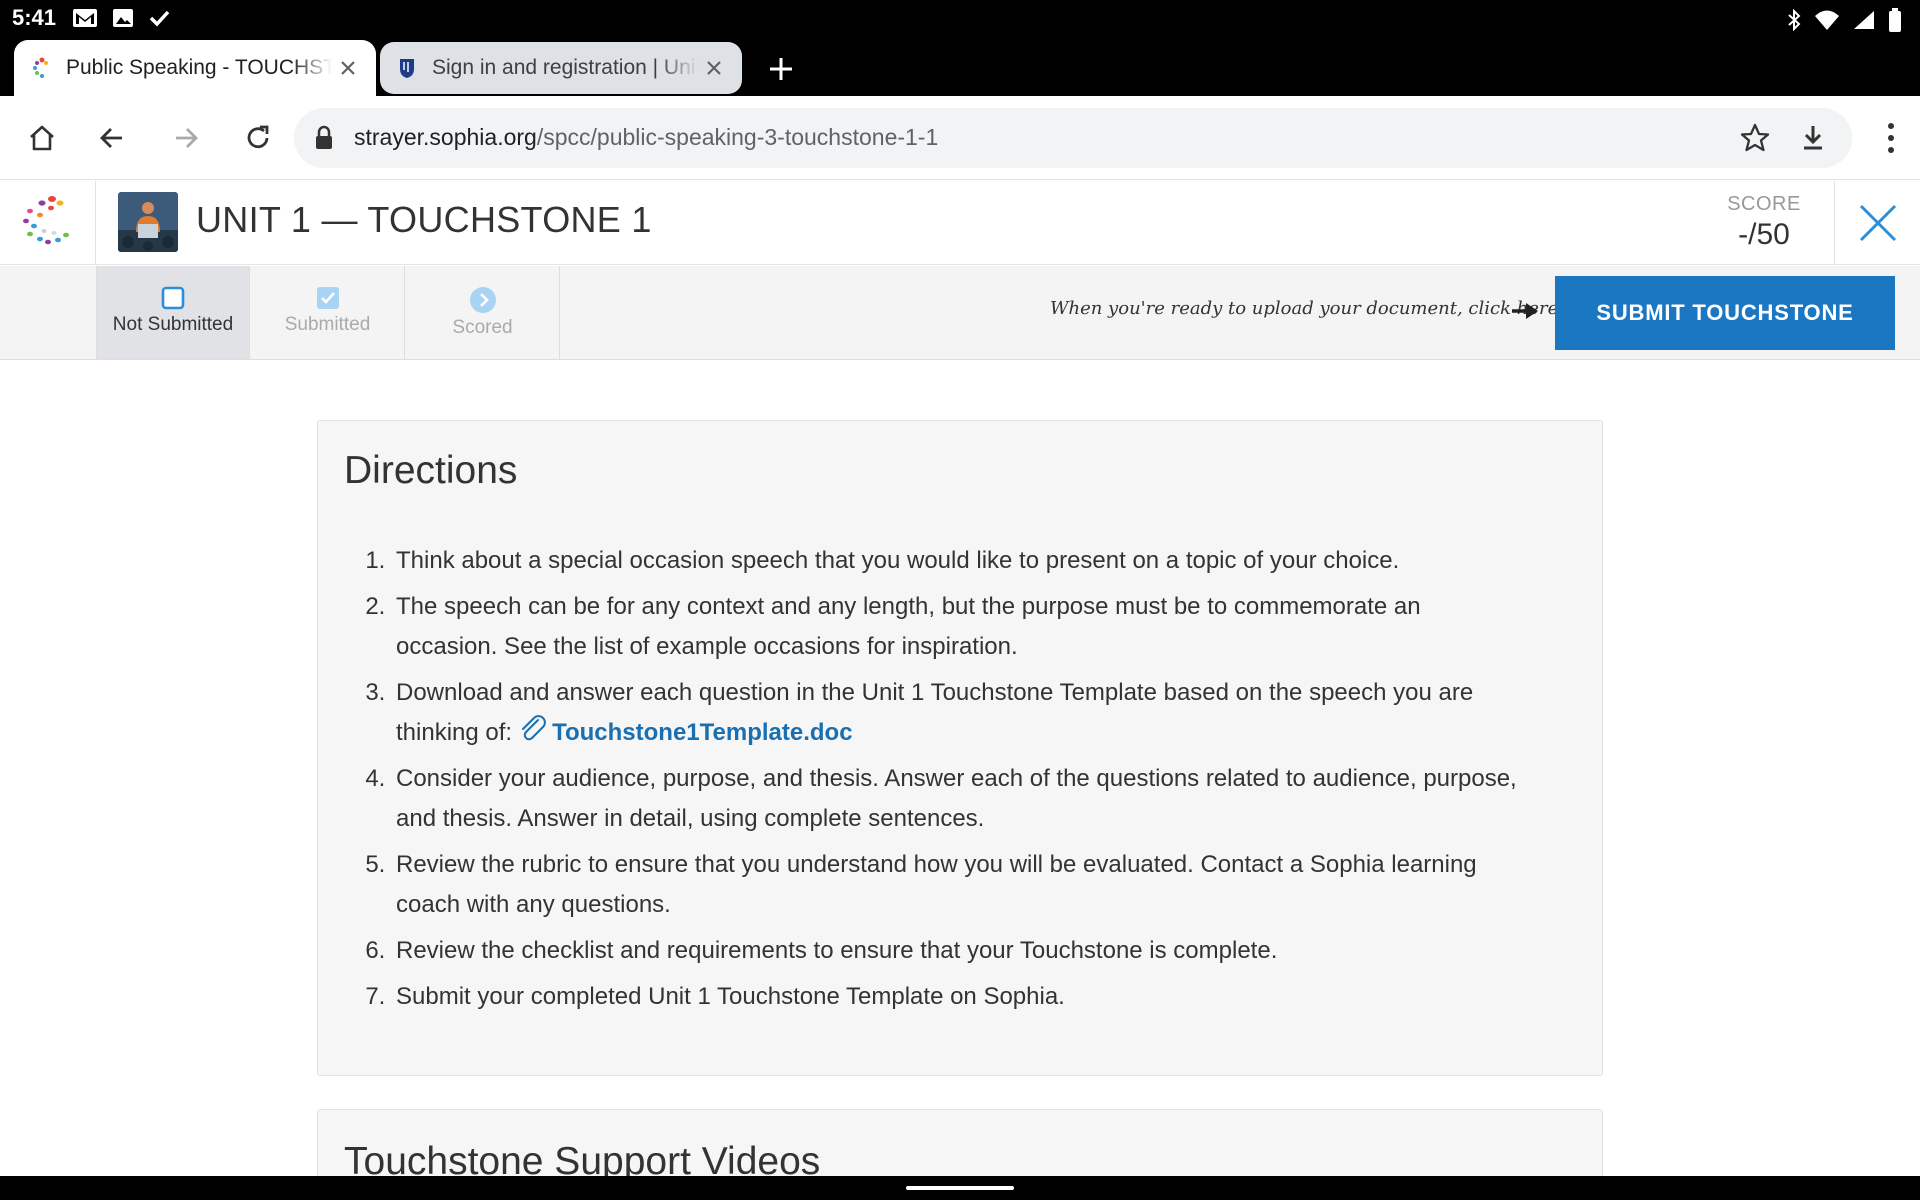  What do you see at coordinates (1895, 20) in the screenshot?
I see `battery-icon` at bounding box center [1895, 20].